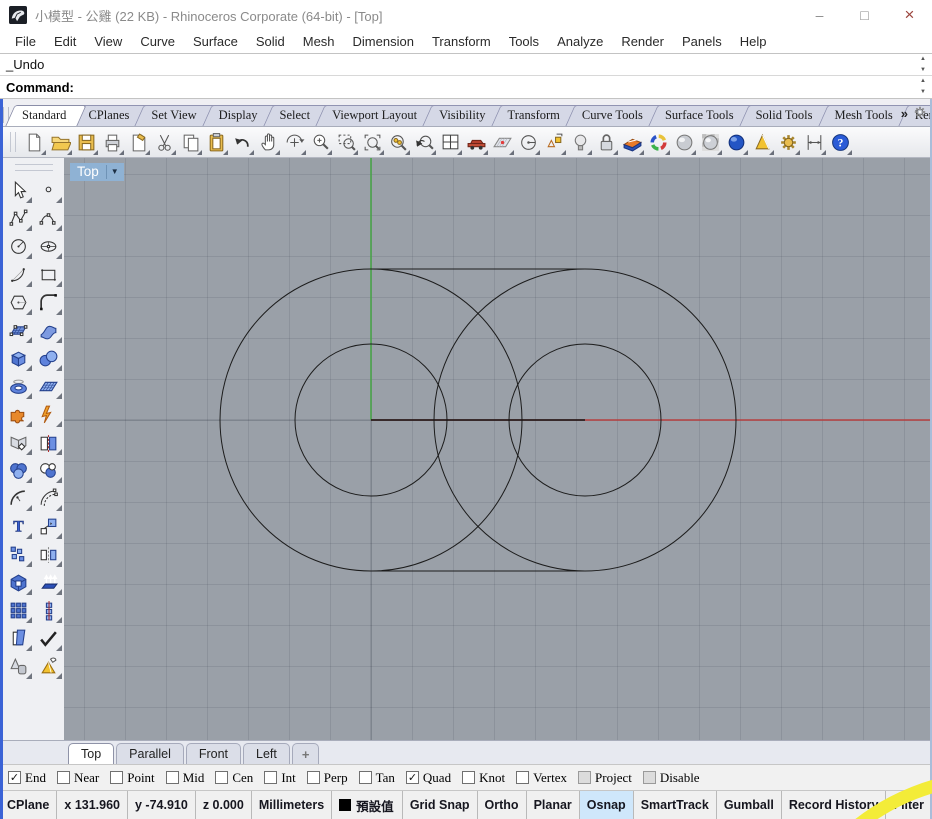 The width and height of the screenshot is (932, 819). I want to click on new-viewport-tab: +, so click(305, 753).